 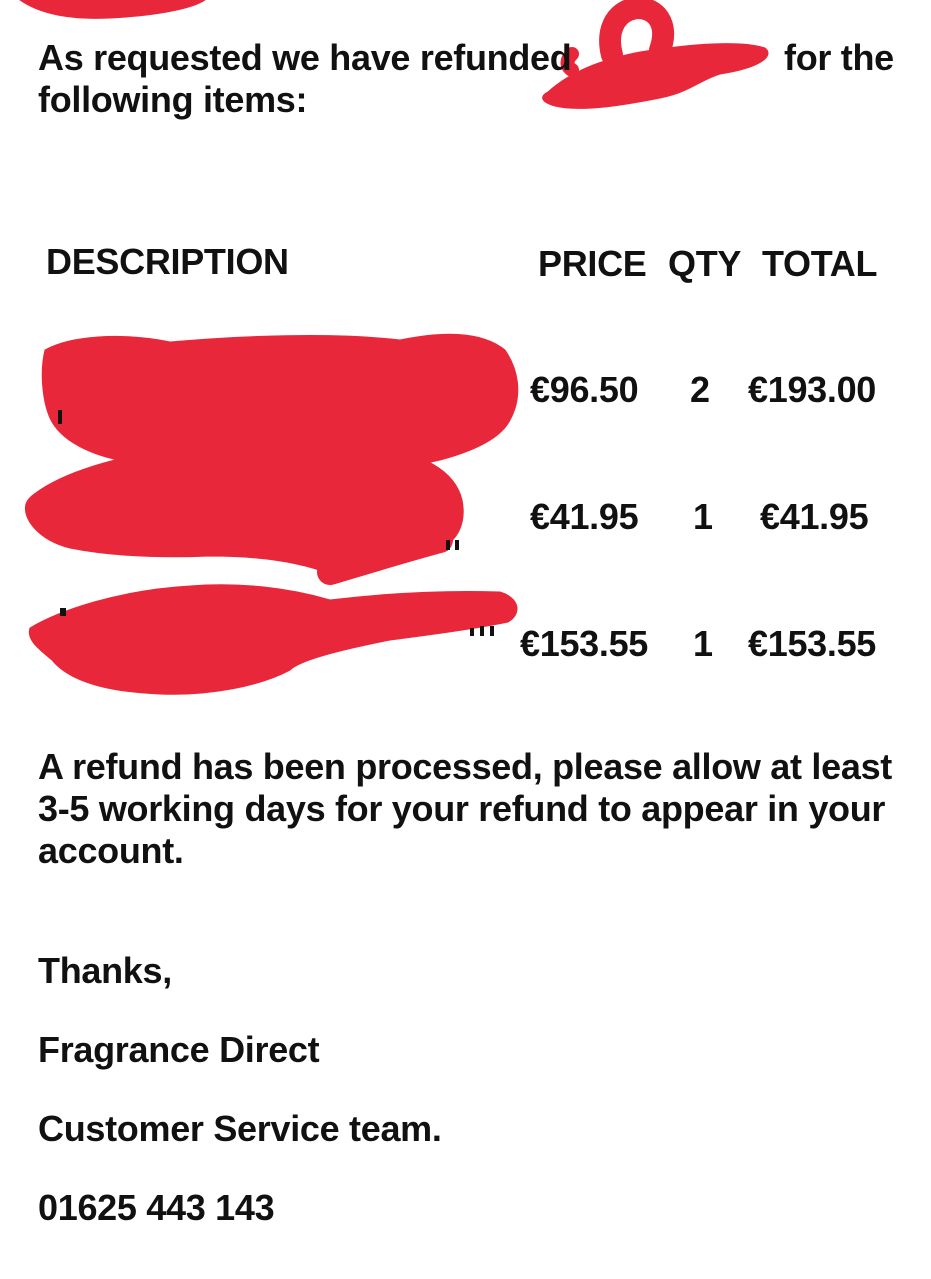 What do you see at coordinates (305, 57) in the screenshot?
I see `intro-prefix: As requested we have refunded` at bounding box center [305, 57].